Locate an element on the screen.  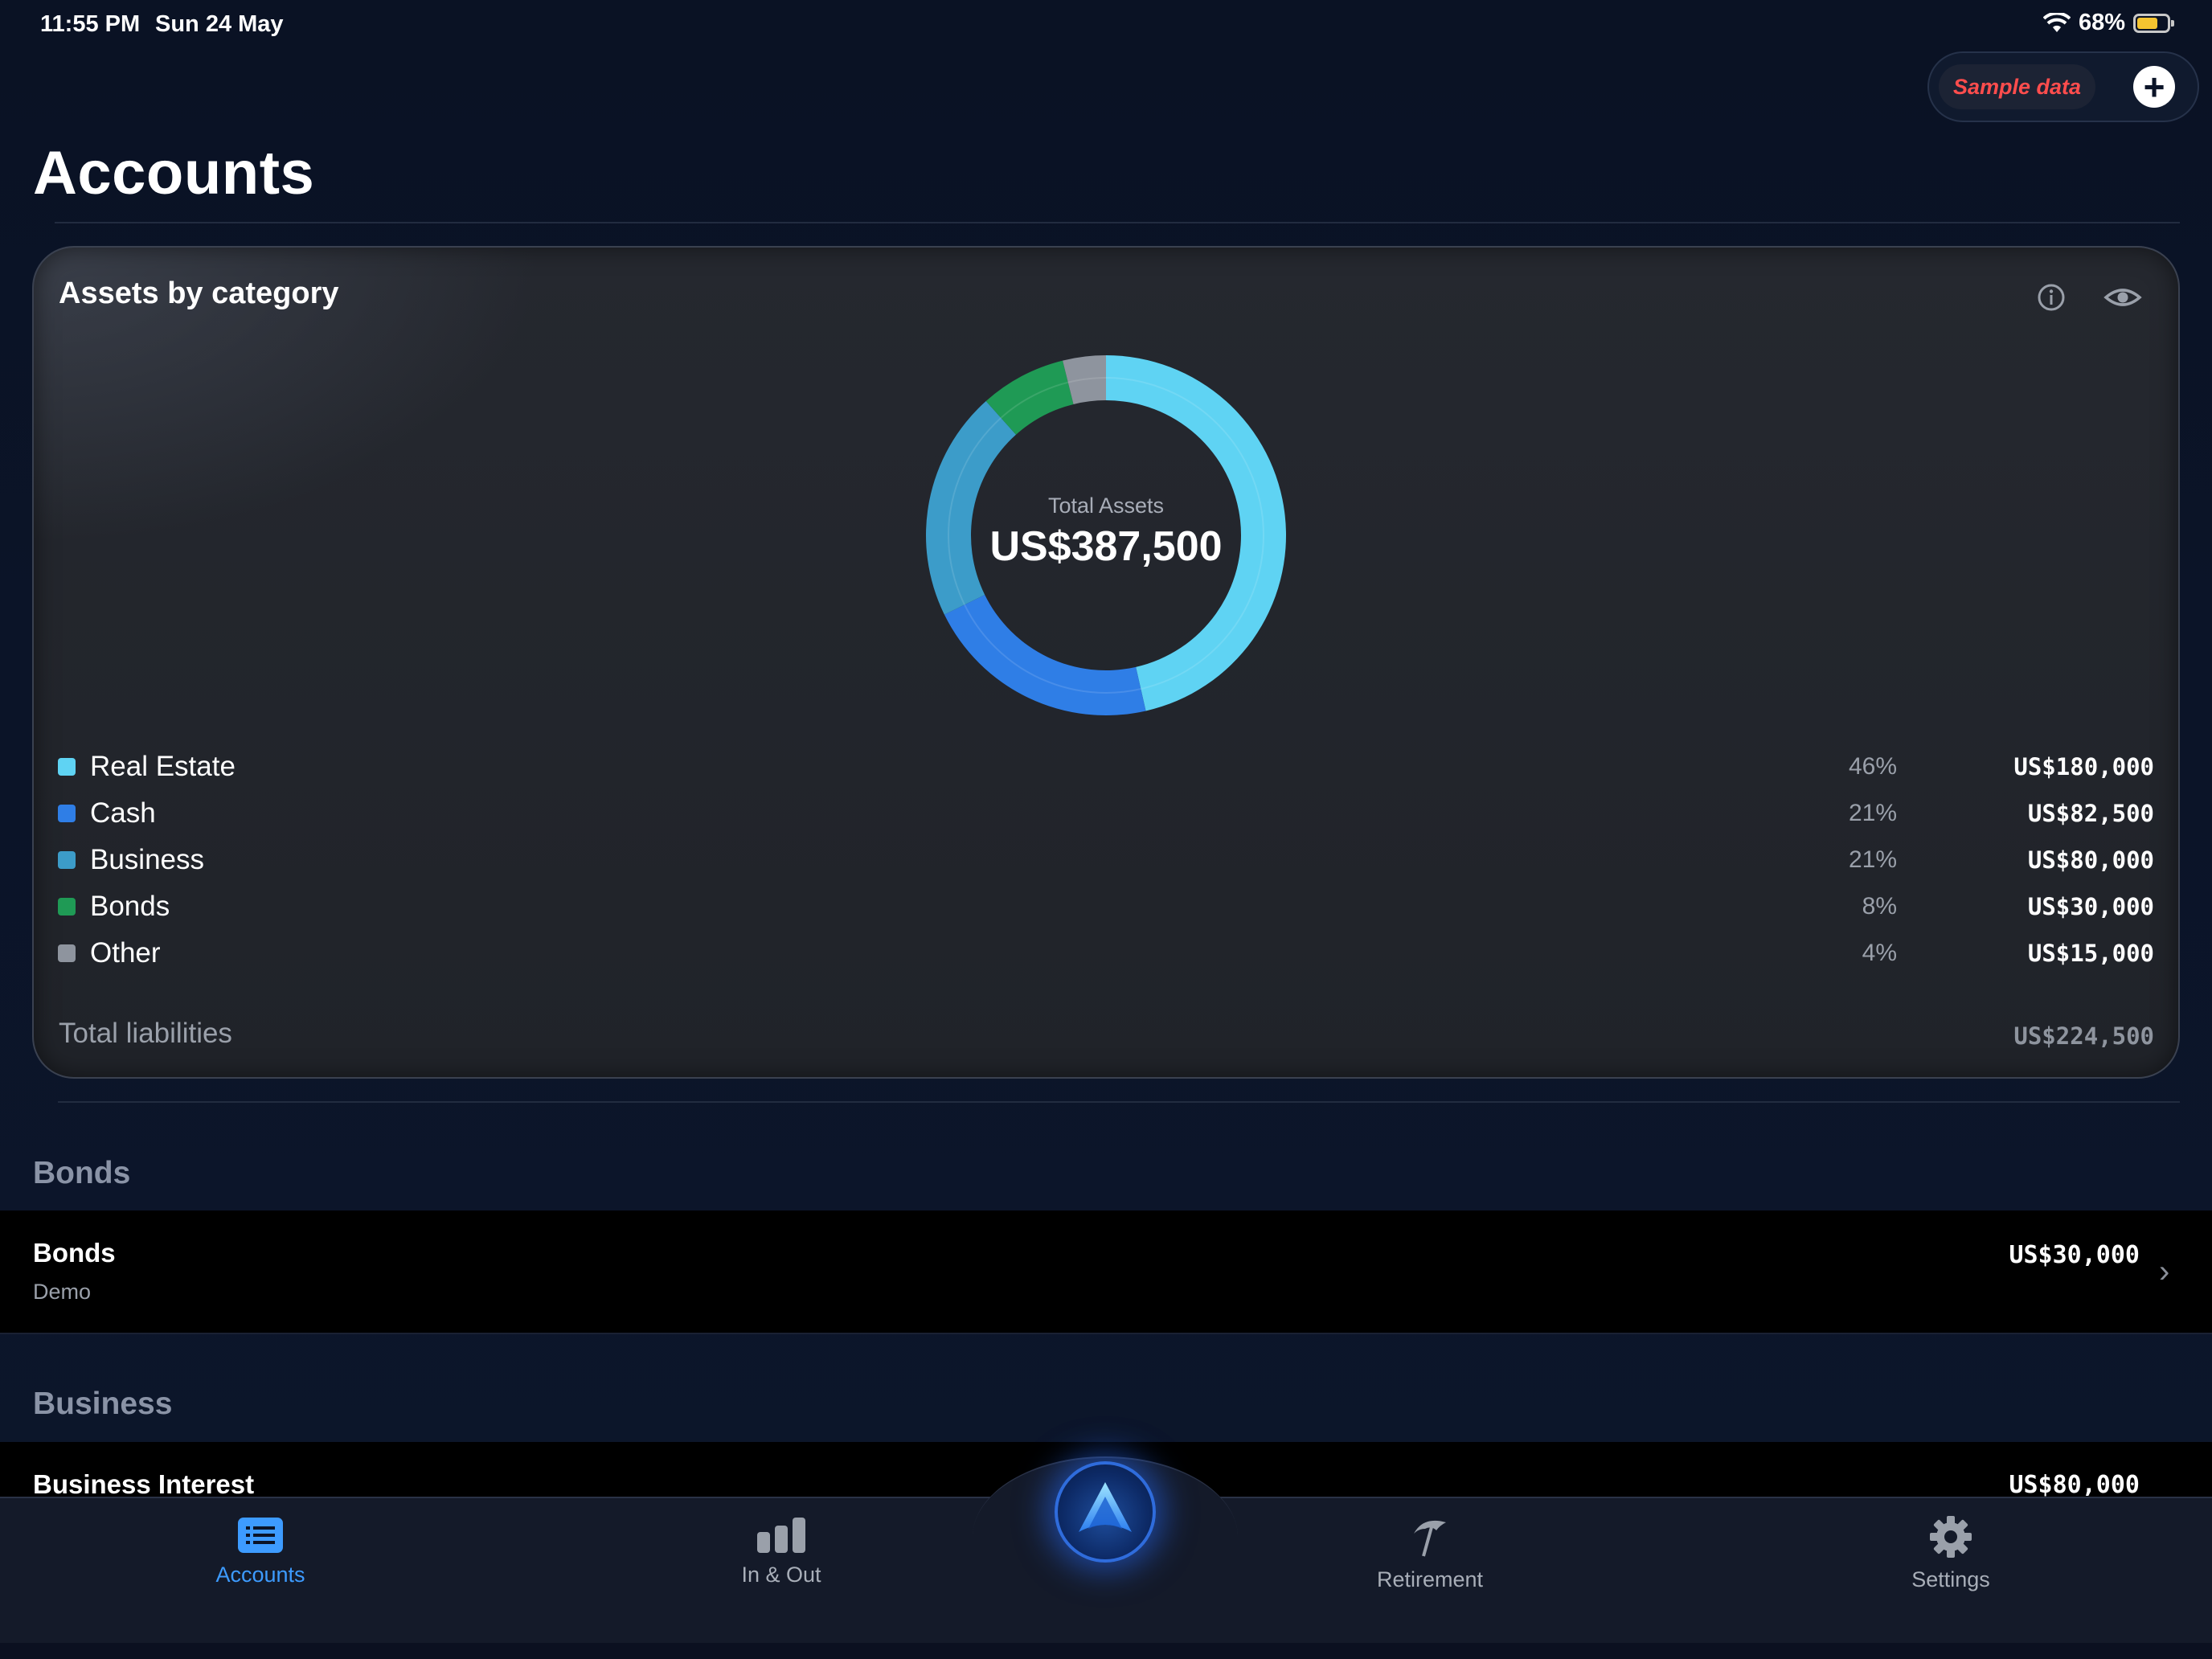
legend-label: Cash is located at coordinates (123, 813).